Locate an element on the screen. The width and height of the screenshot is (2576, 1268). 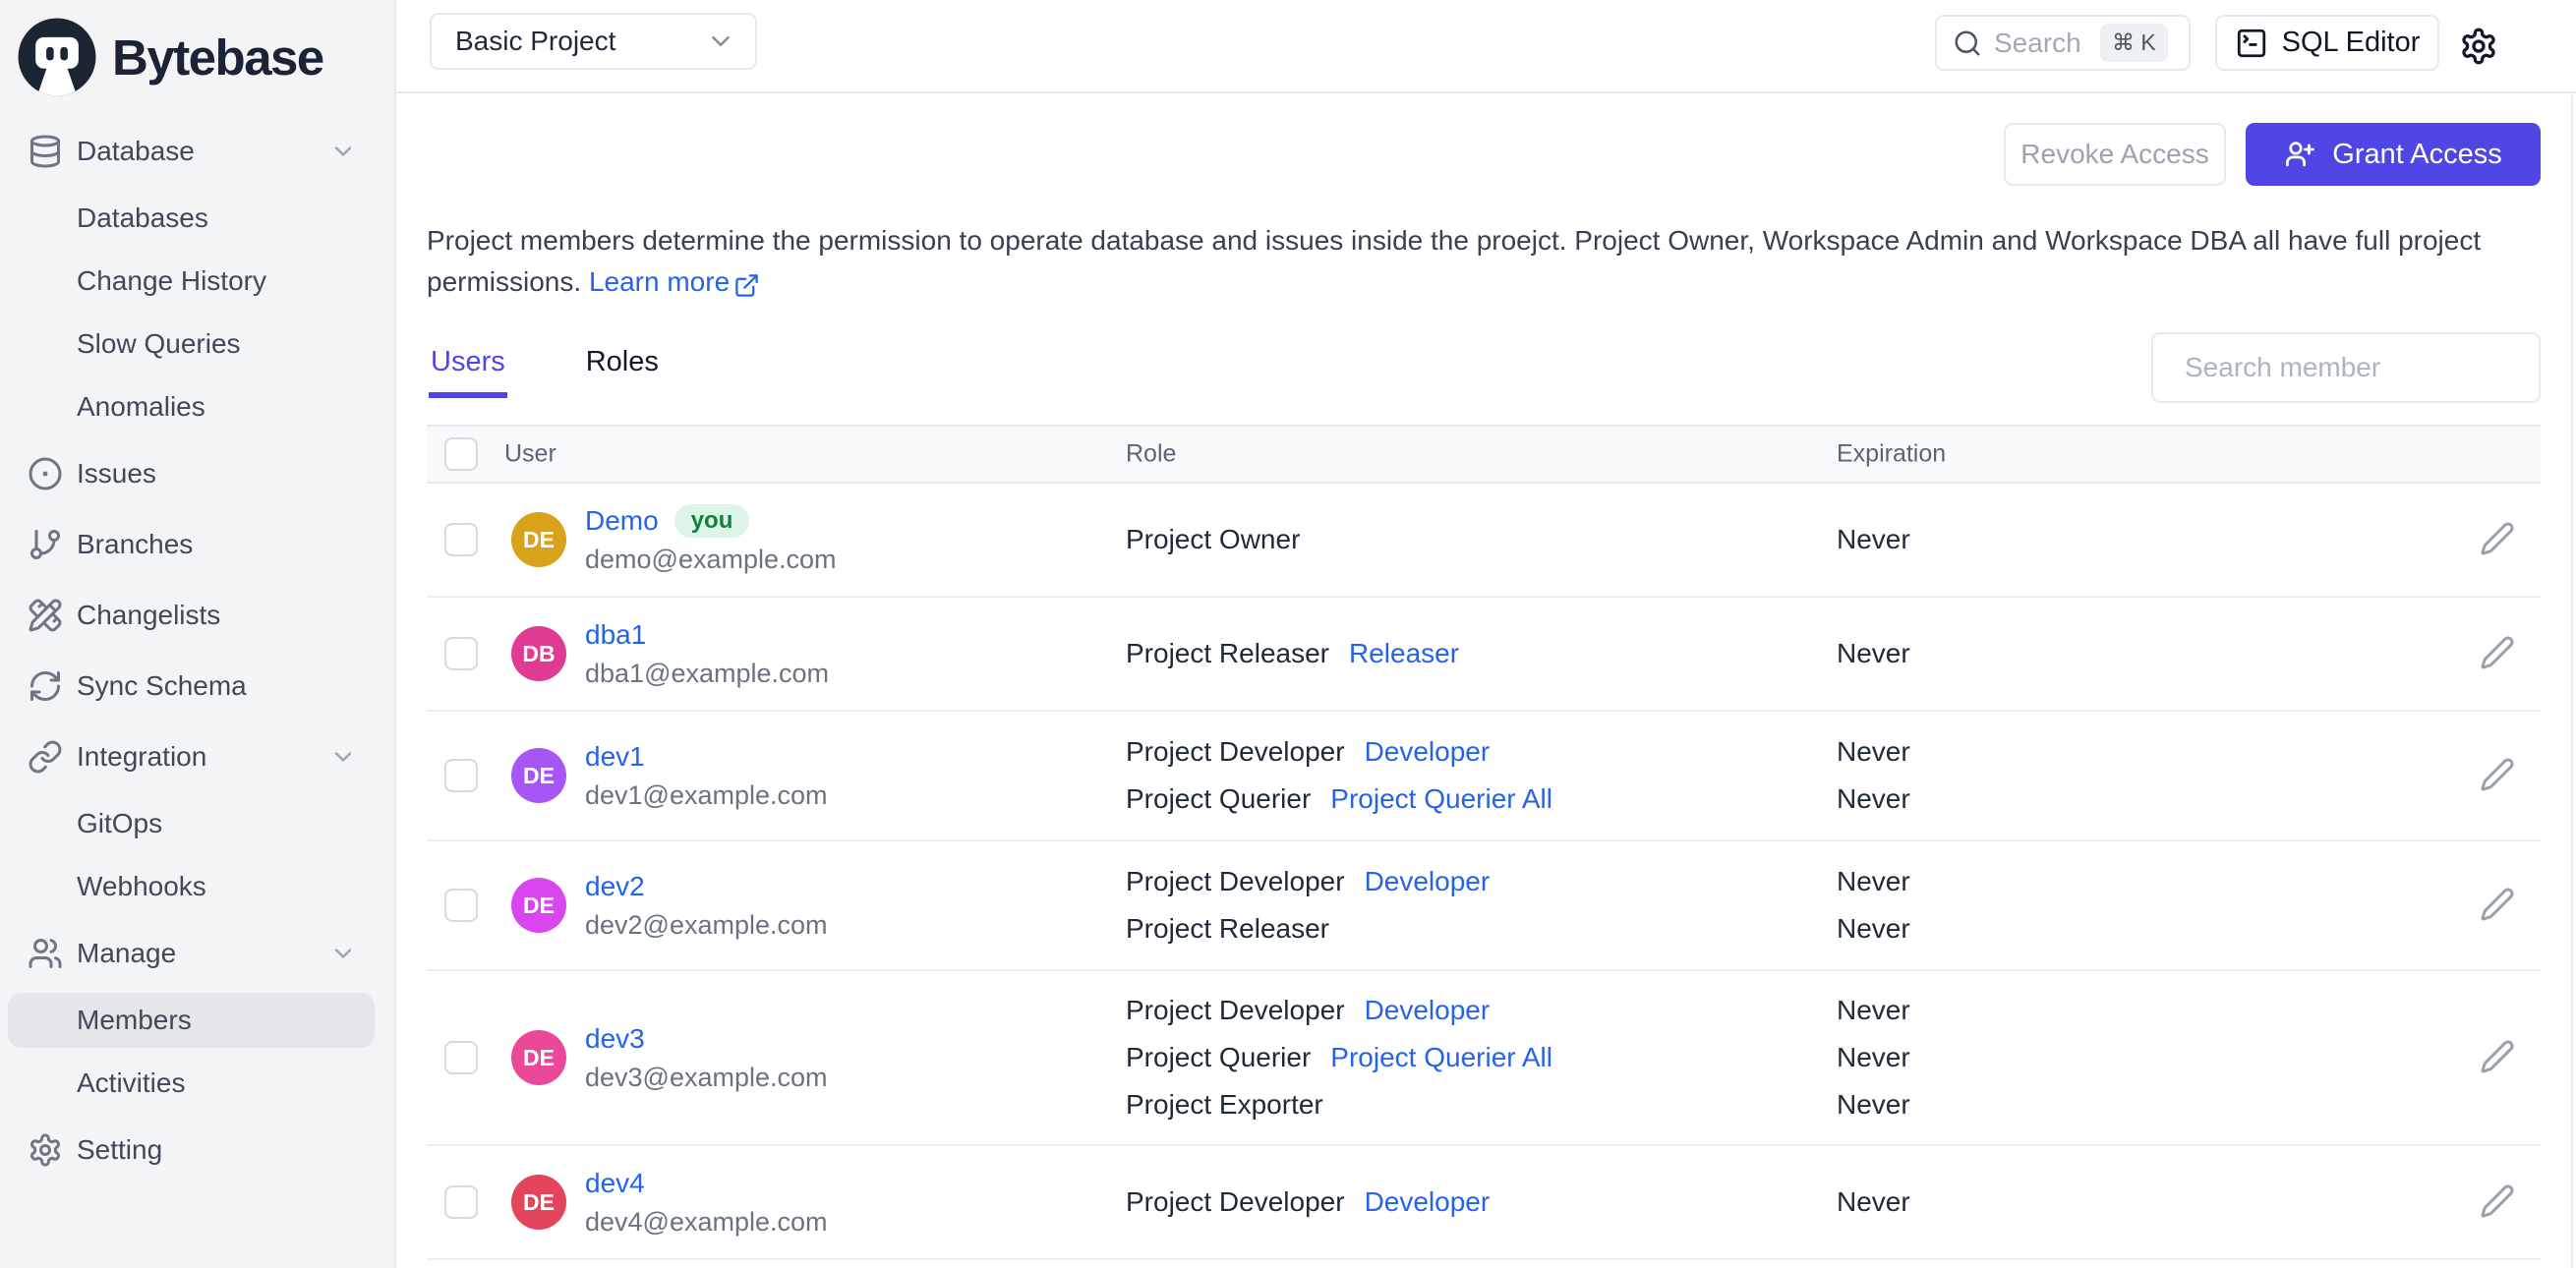
expiration-cell: Never Never is located at coordinates (1873, 905).